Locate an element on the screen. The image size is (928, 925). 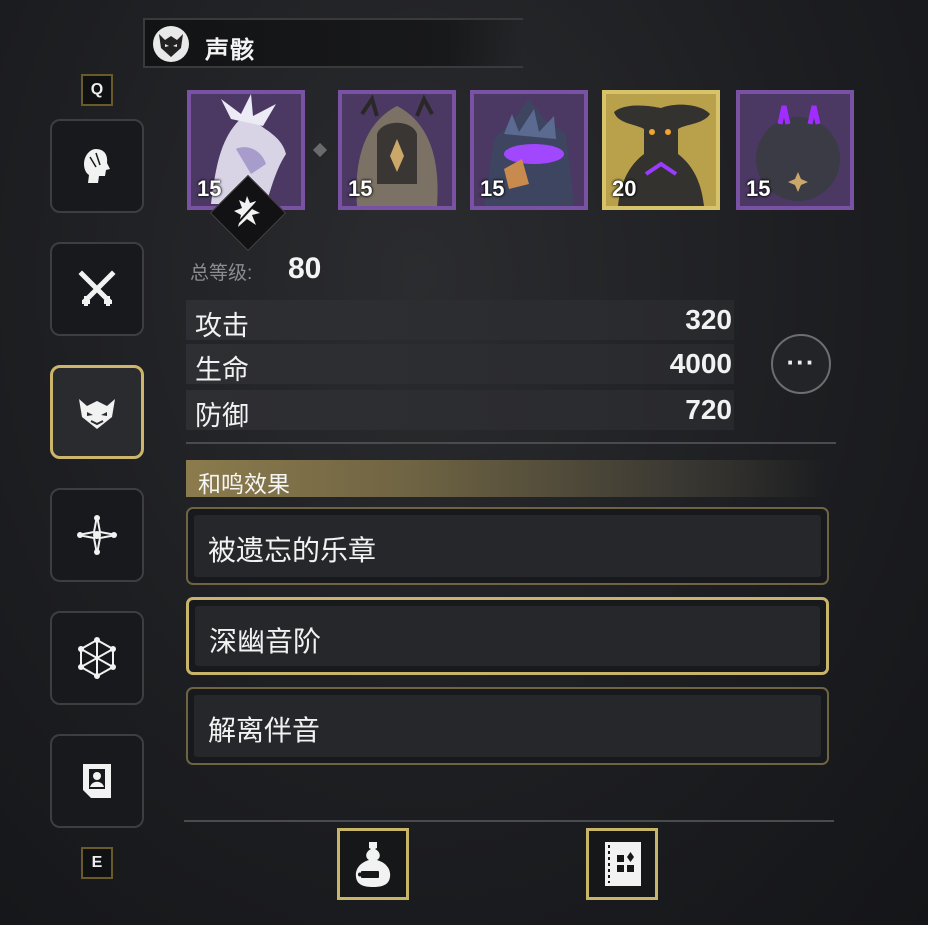
prev-key-hint: Q is located at coordinates (97, 90).